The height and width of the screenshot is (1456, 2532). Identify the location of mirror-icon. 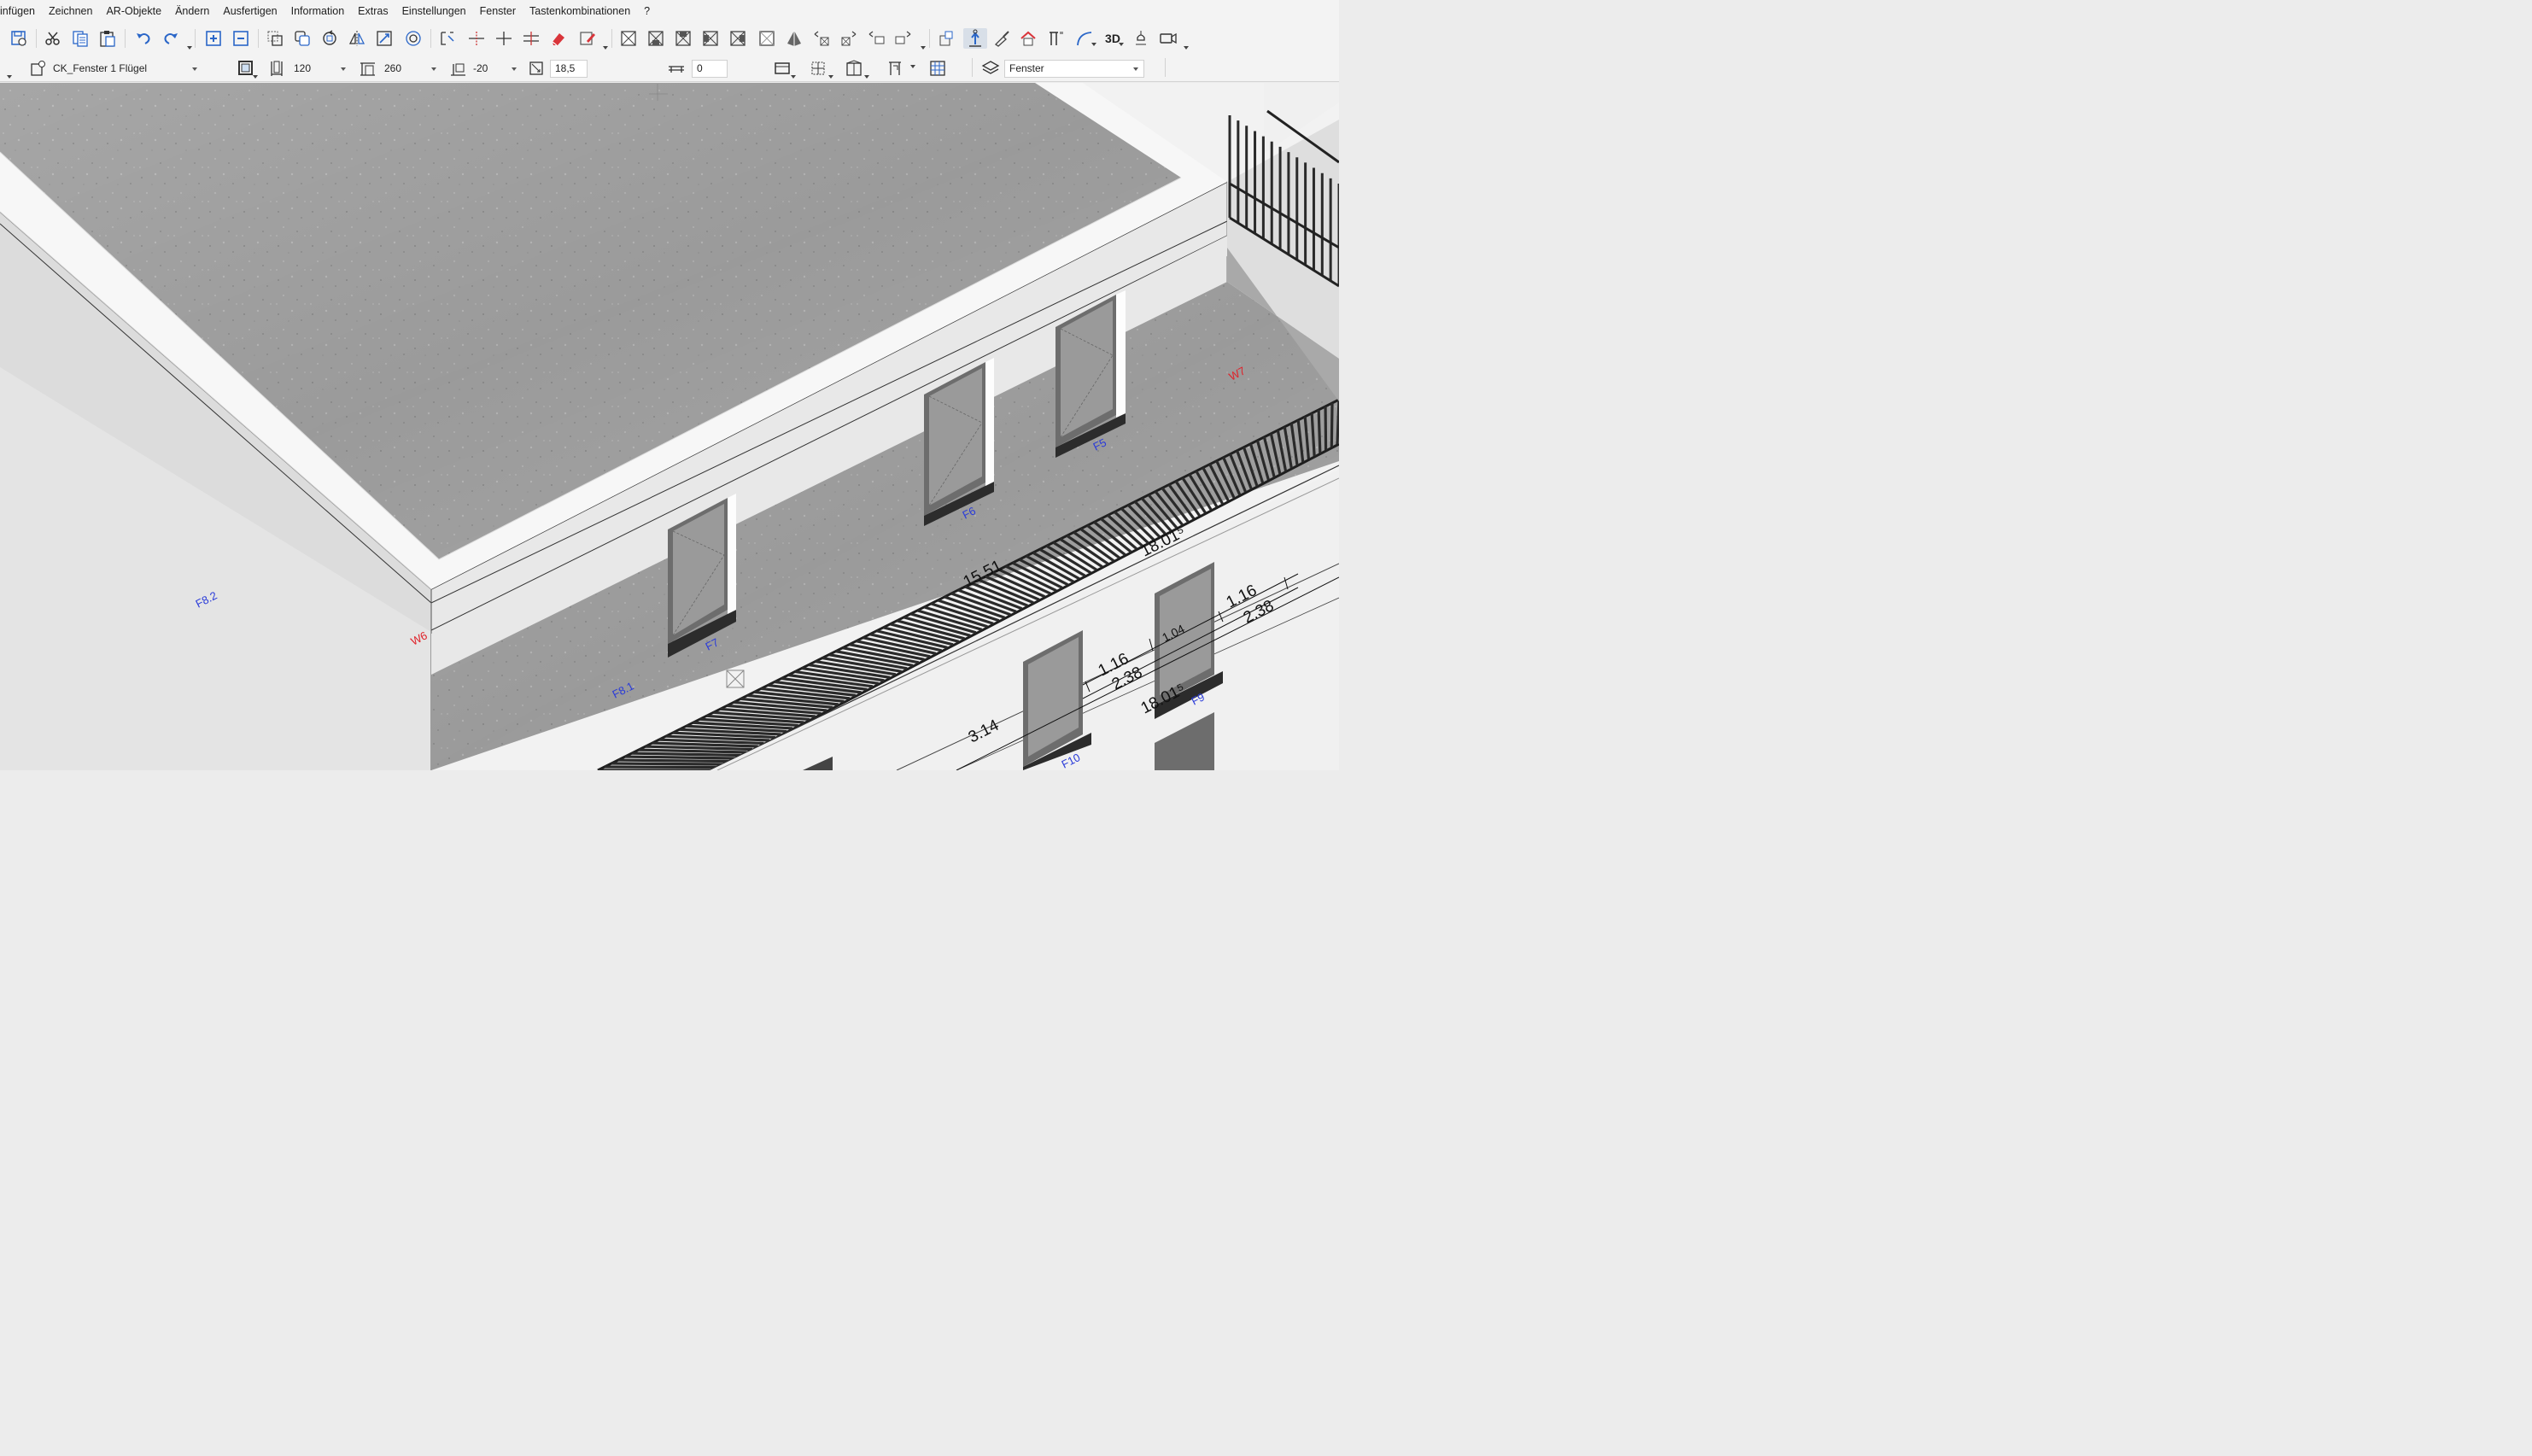
(357, 39).